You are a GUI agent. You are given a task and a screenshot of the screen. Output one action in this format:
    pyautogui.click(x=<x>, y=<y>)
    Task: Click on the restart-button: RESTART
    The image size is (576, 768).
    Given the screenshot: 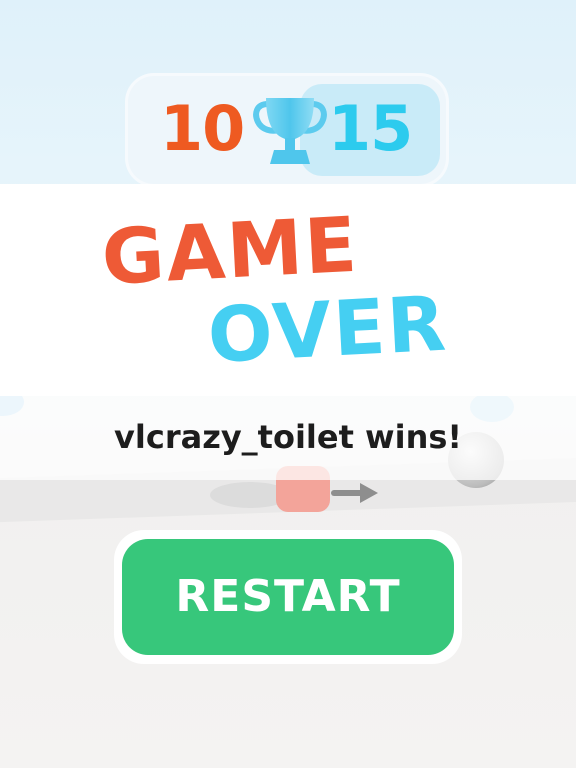 What is the action you would take?
    pyautogui.click(x=288, y=597)
    